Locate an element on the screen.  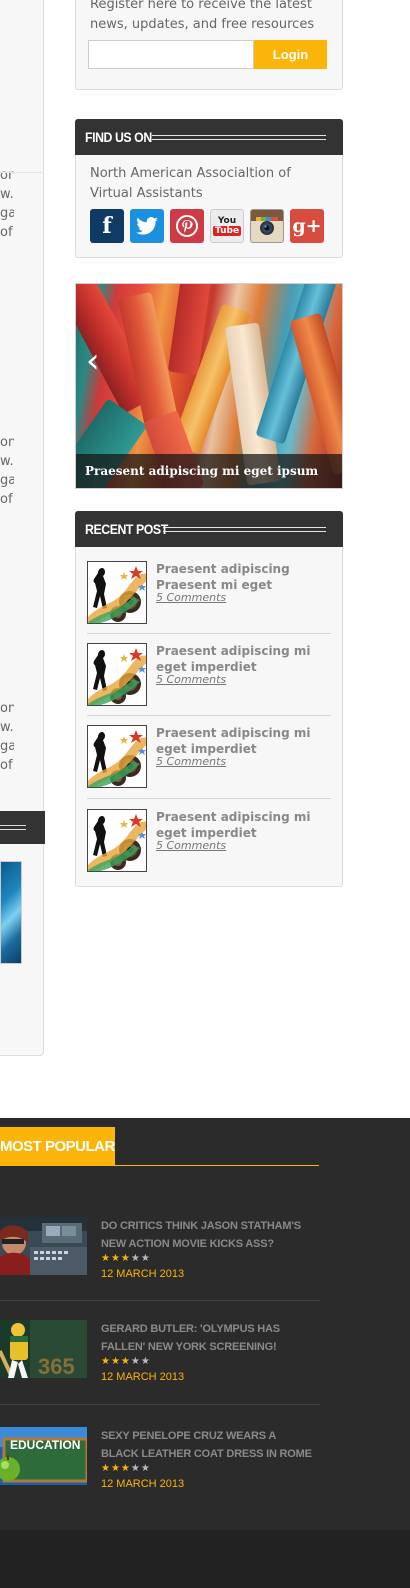
popular-thumbnail: EDUCATION is located at coordinates (43, 1456).